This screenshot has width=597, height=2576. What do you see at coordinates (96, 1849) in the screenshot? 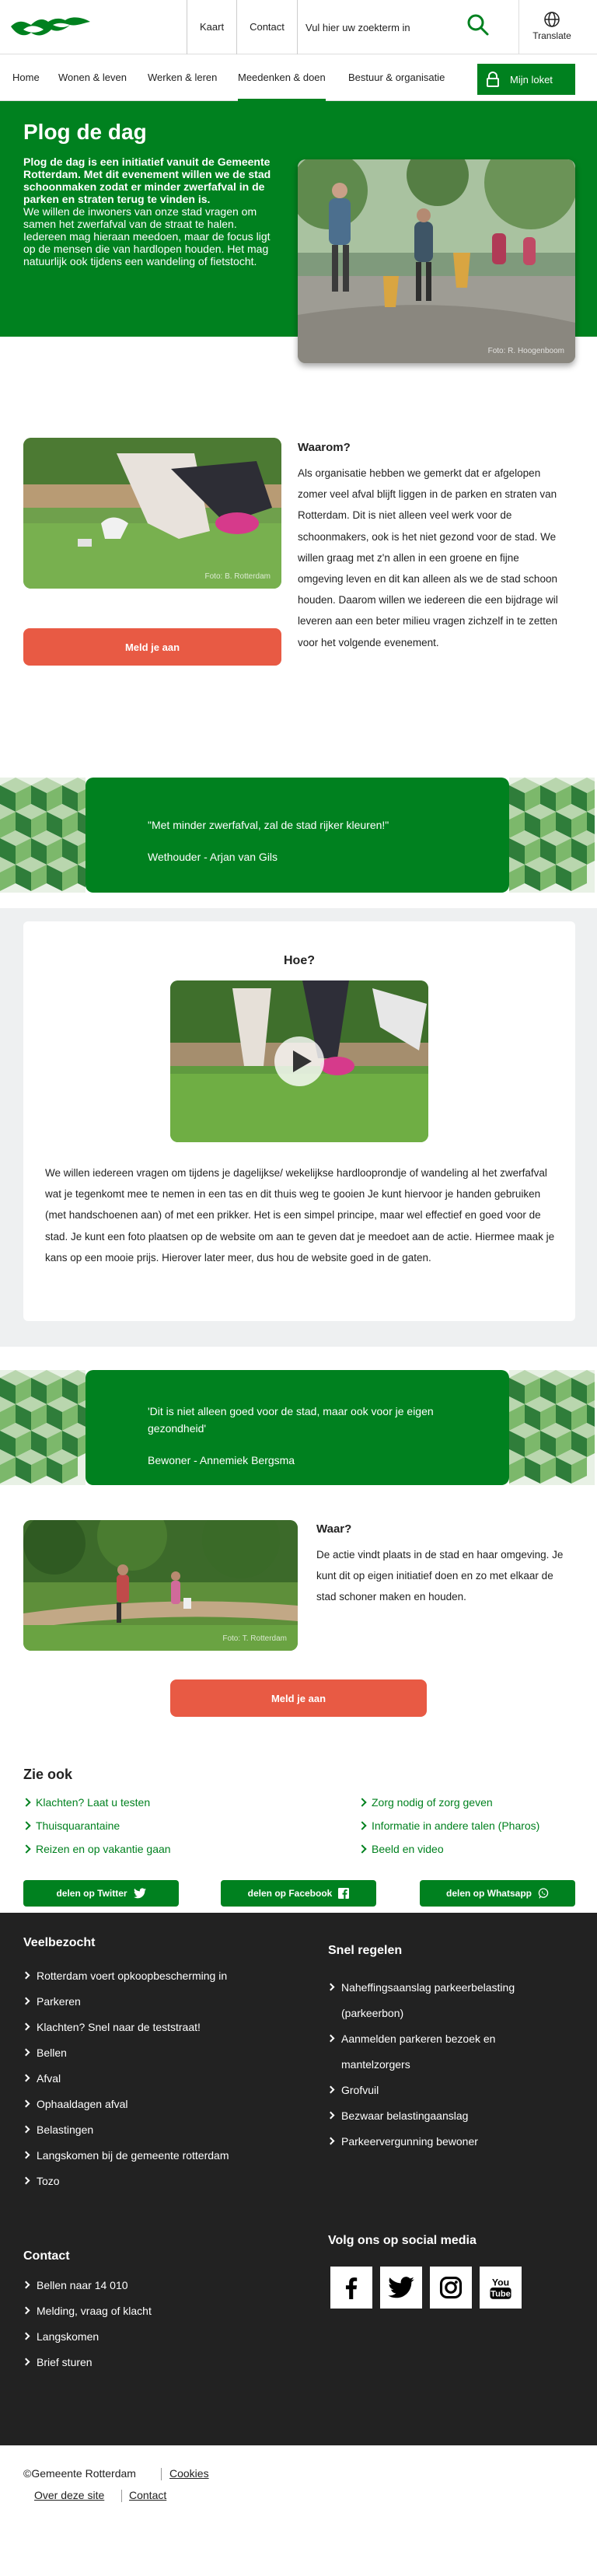
I see `related-link: Reizen en op vakantie gaan` at bounding box center [96, 1849].